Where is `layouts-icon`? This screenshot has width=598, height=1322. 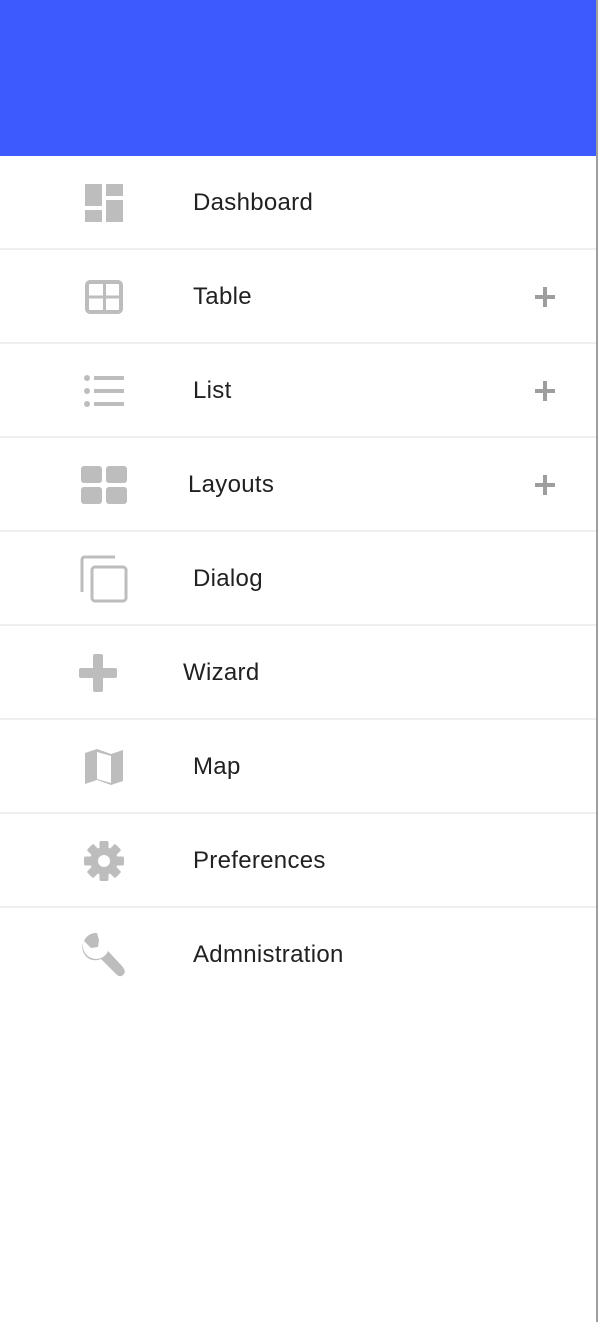 layouts-icon is located at coordinates (104, 485).